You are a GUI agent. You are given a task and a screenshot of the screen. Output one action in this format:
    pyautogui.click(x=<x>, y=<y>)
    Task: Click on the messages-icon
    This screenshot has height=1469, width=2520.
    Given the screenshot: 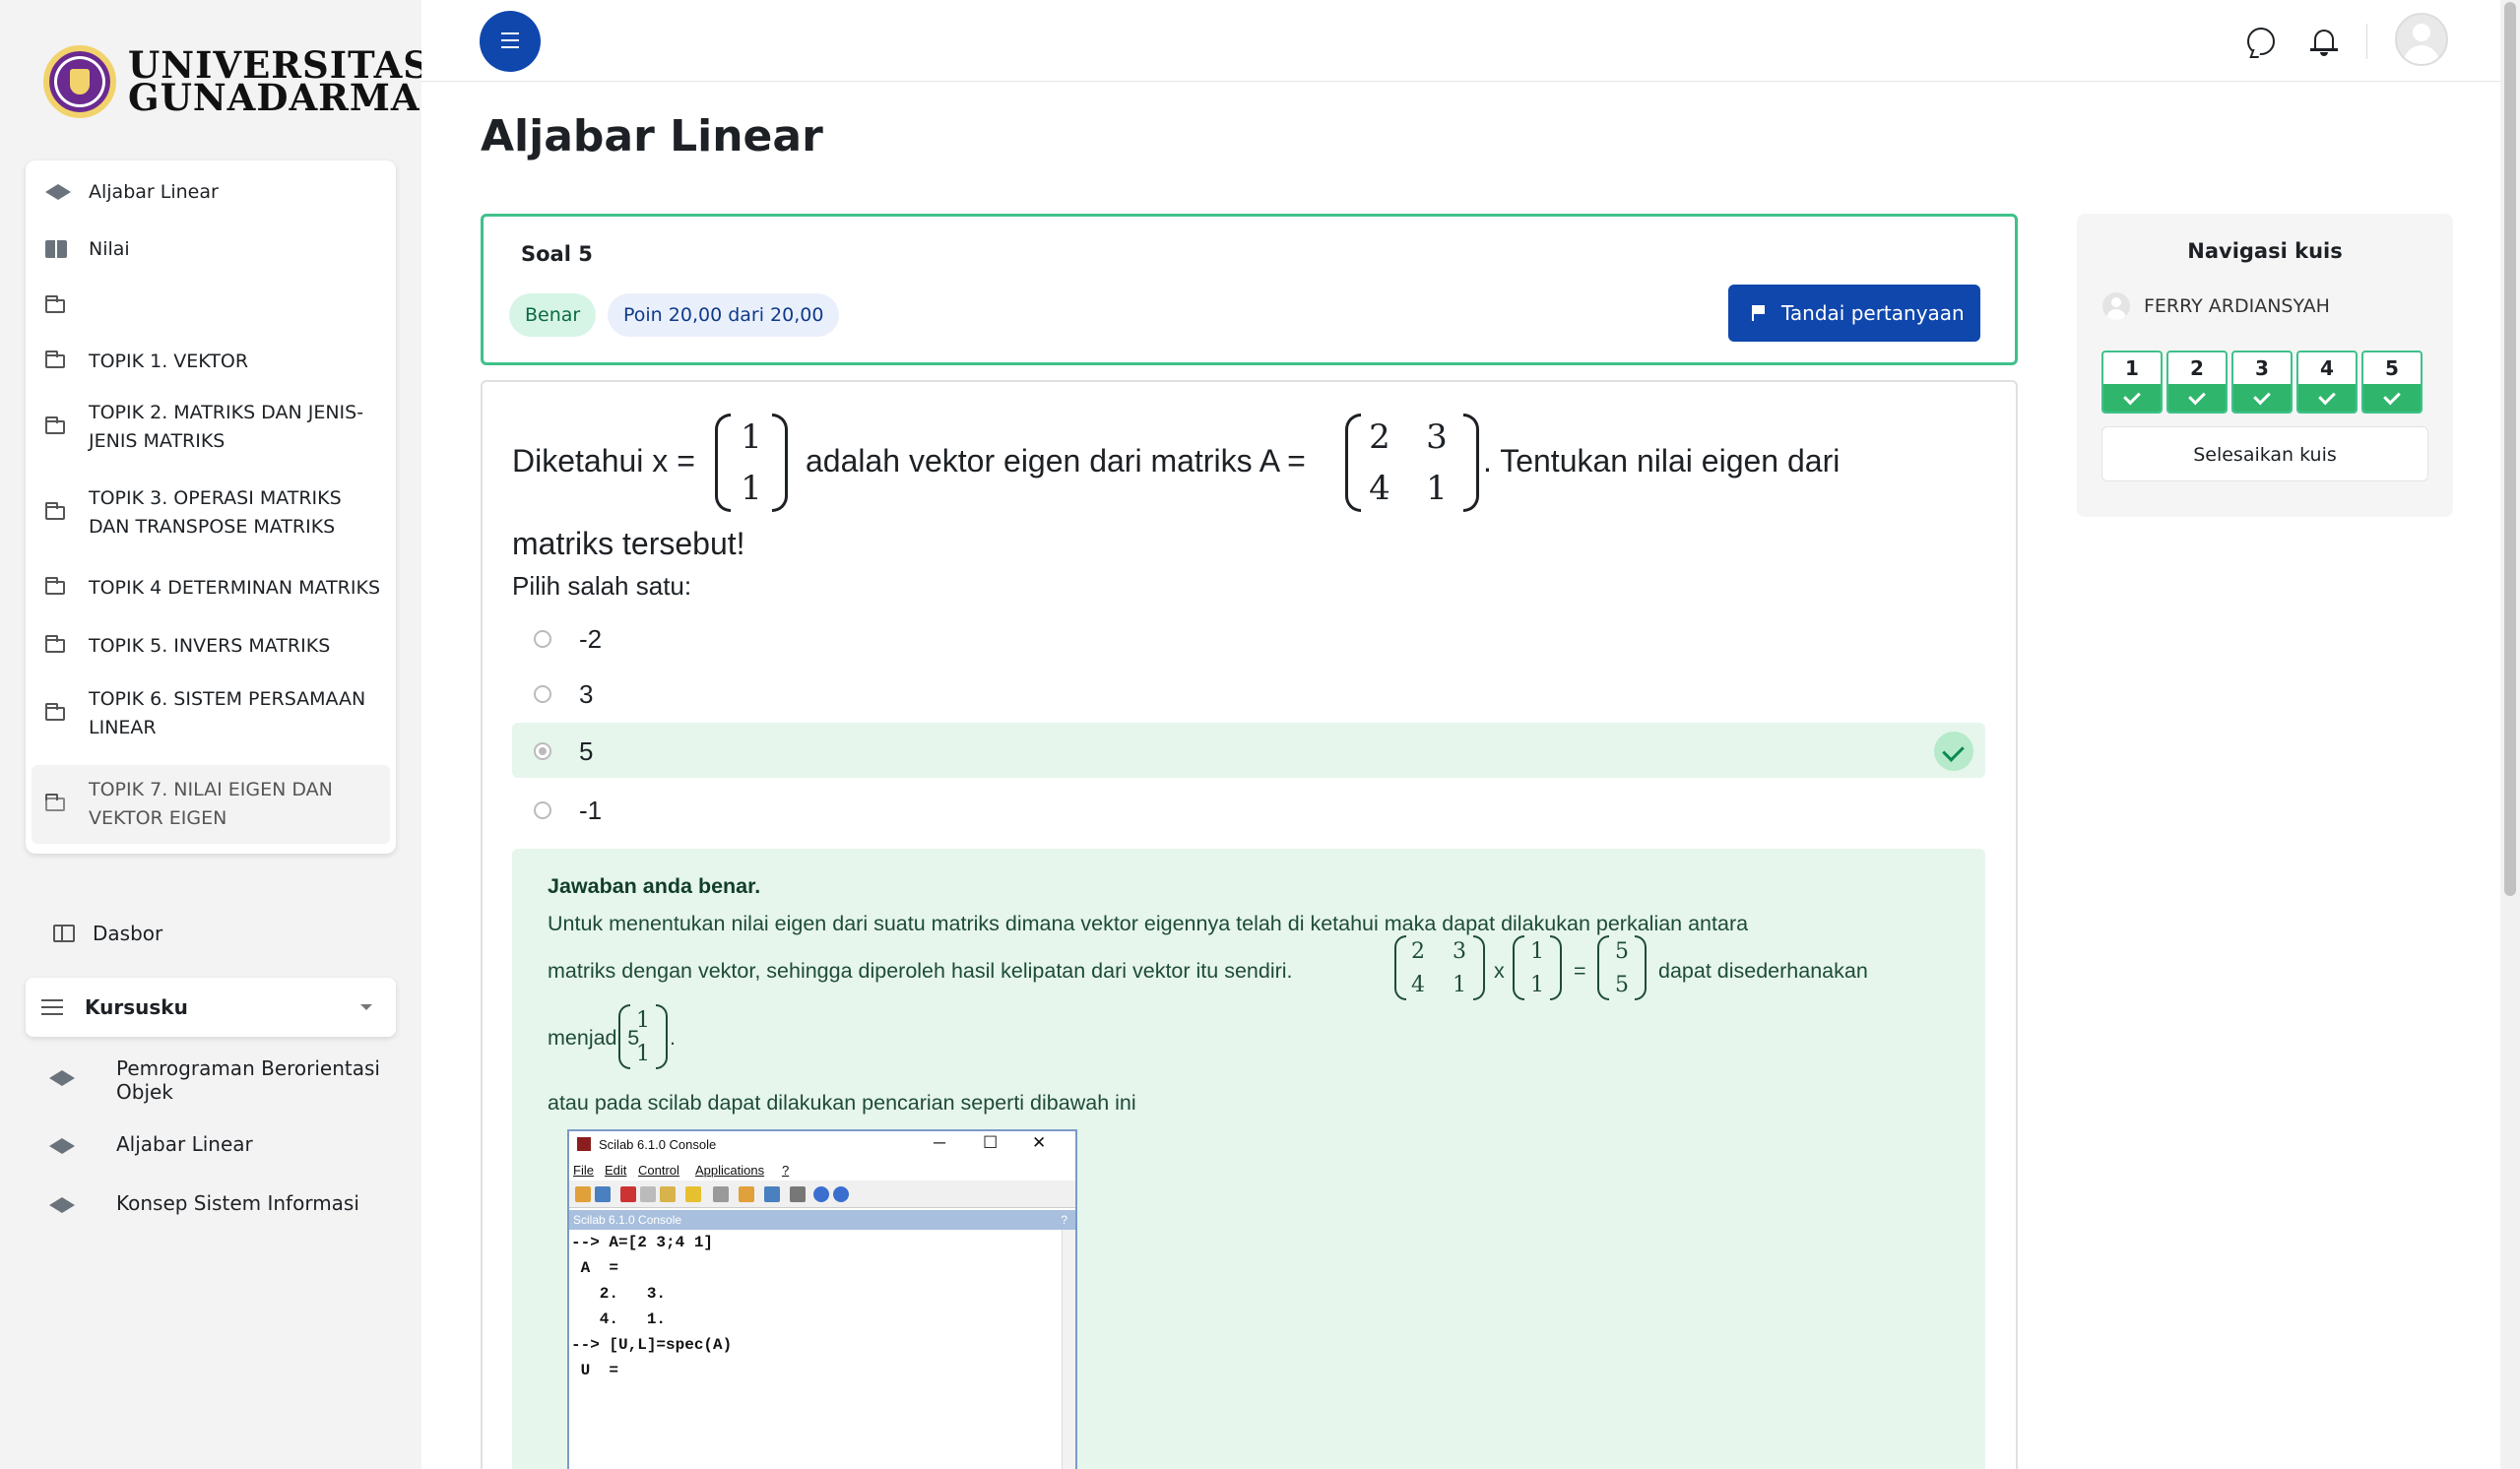 What is the action you would take?
    pyautogui.click(x=2261, y=41)
    